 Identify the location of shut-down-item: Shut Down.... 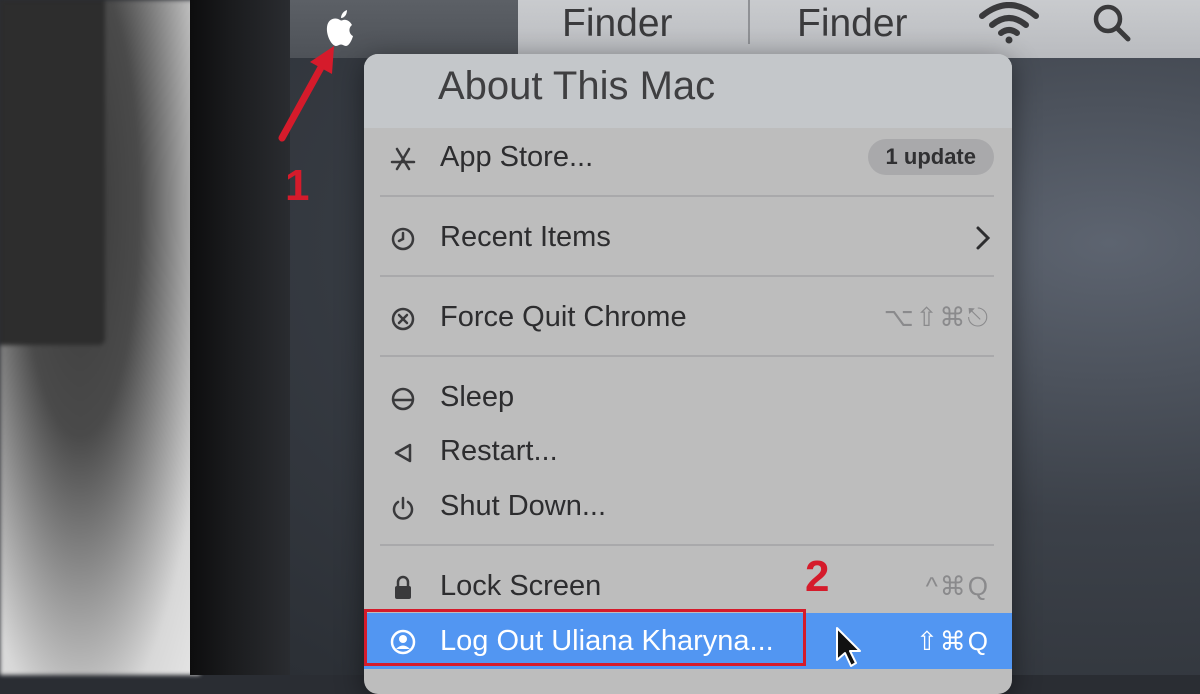
(688, 506).